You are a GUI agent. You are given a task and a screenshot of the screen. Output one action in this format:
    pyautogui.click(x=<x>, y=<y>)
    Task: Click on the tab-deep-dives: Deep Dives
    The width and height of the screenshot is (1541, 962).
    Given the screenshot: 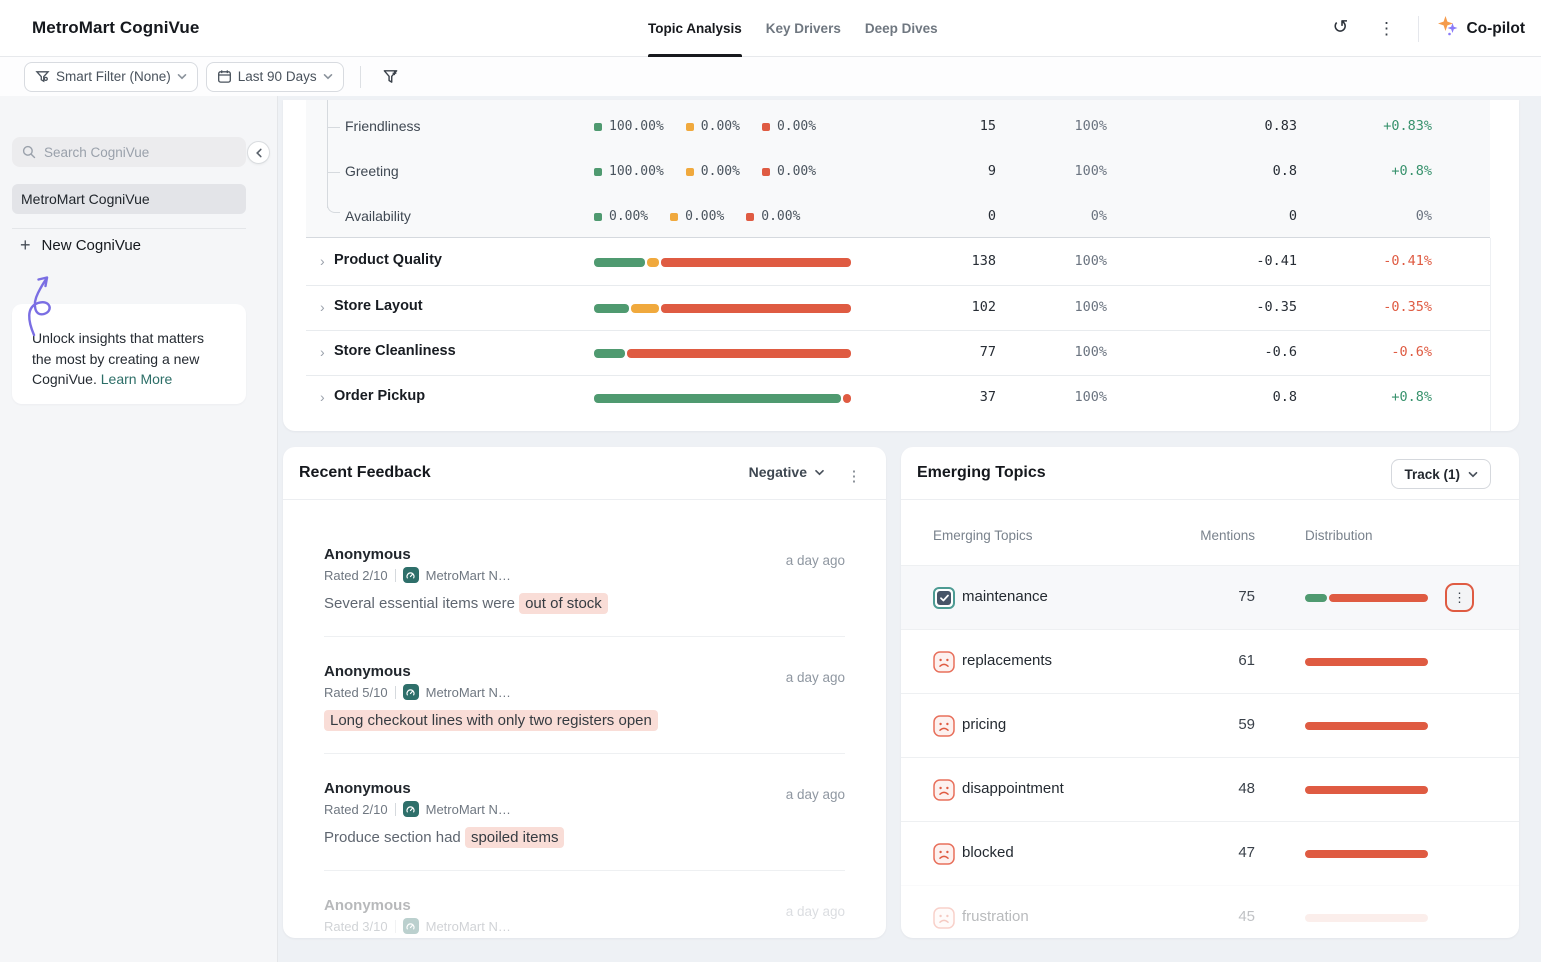 What is the action you would take?
    pyautogui.click(x=901, y=28)
    